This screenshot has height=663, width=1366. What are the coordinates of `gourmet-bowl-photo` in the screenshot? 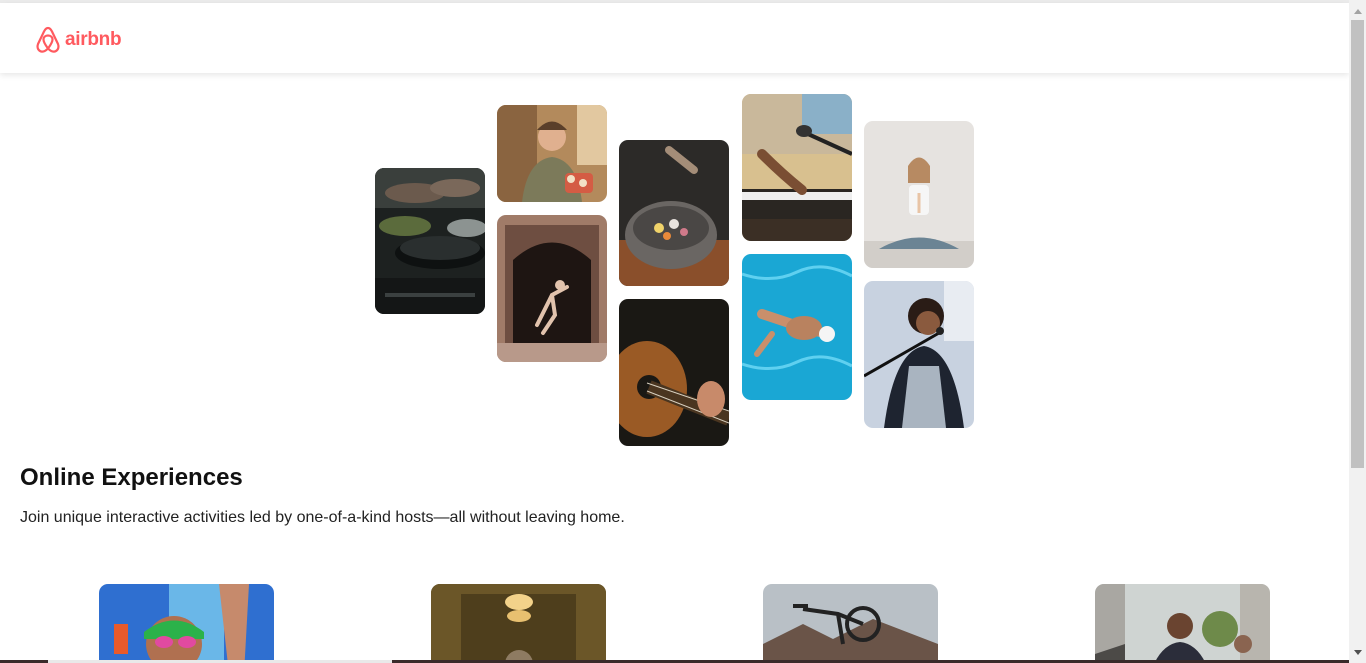 It's located at (674, 213).